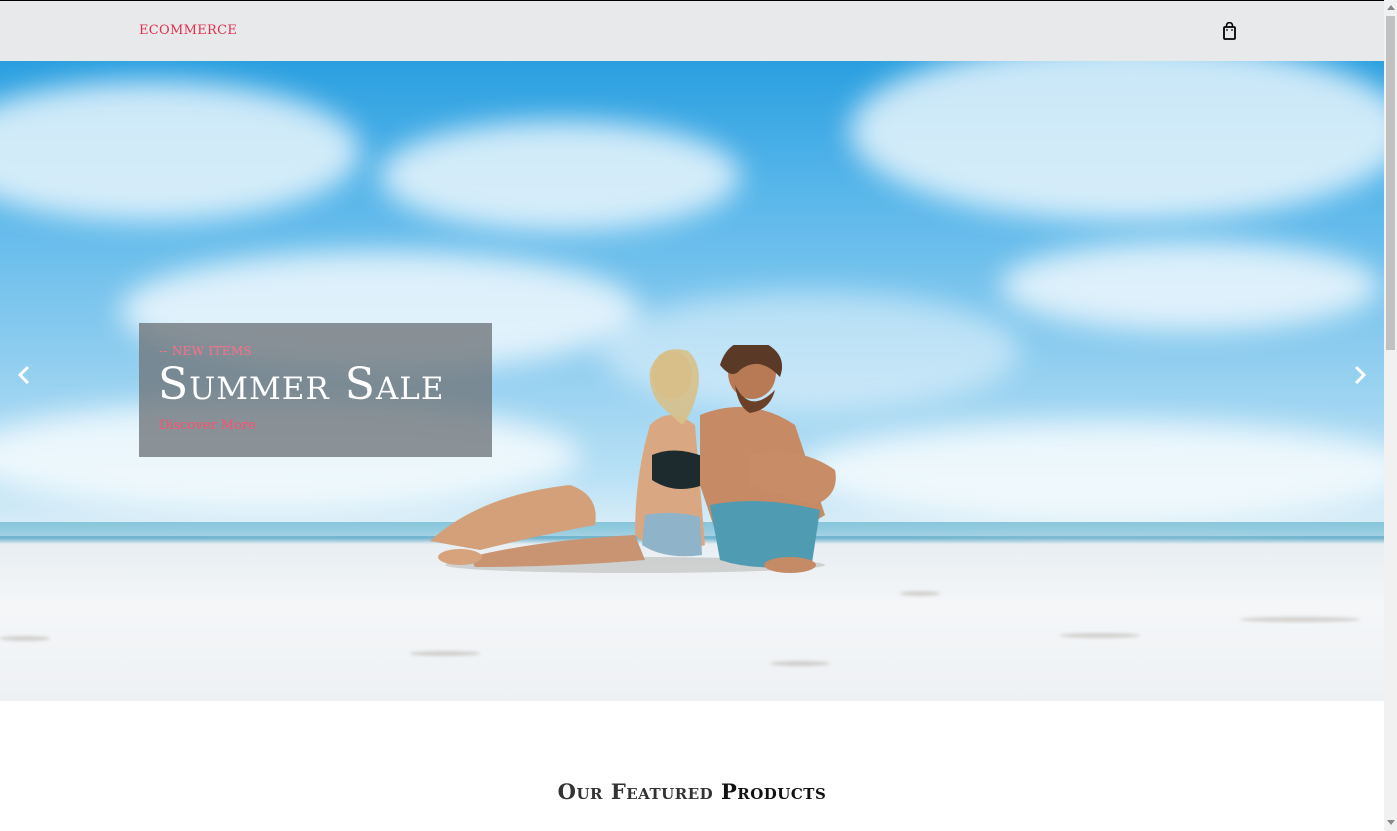  What do you see at coordinates (692, 31) in the screenshot?
I see `site-header: ECOMMERCE` at bounding box center [692, 31].